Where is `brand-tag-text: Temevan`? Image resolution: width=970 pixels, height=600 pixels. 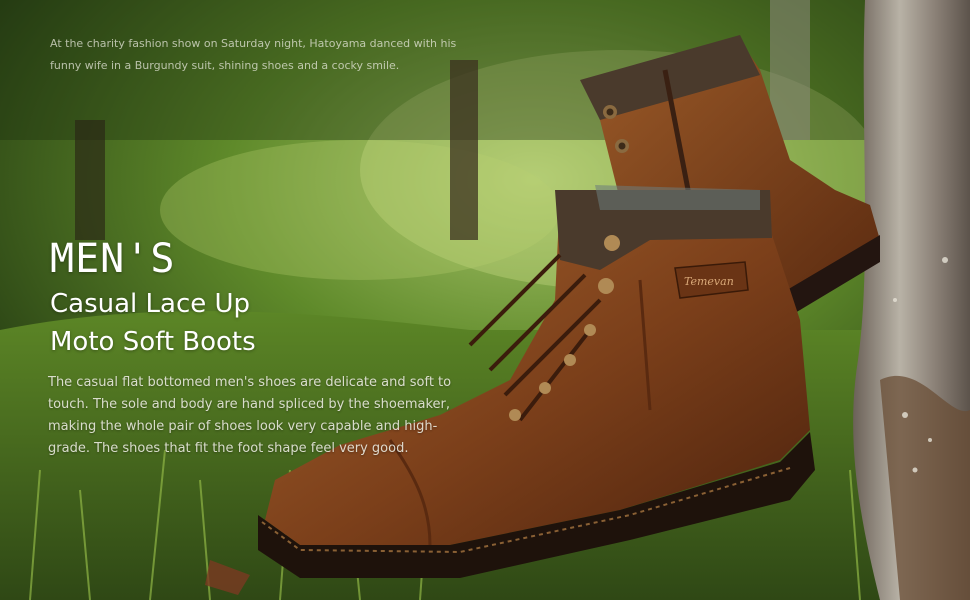
brand-tag-text: Temevan is located at coordinates (709, 281).